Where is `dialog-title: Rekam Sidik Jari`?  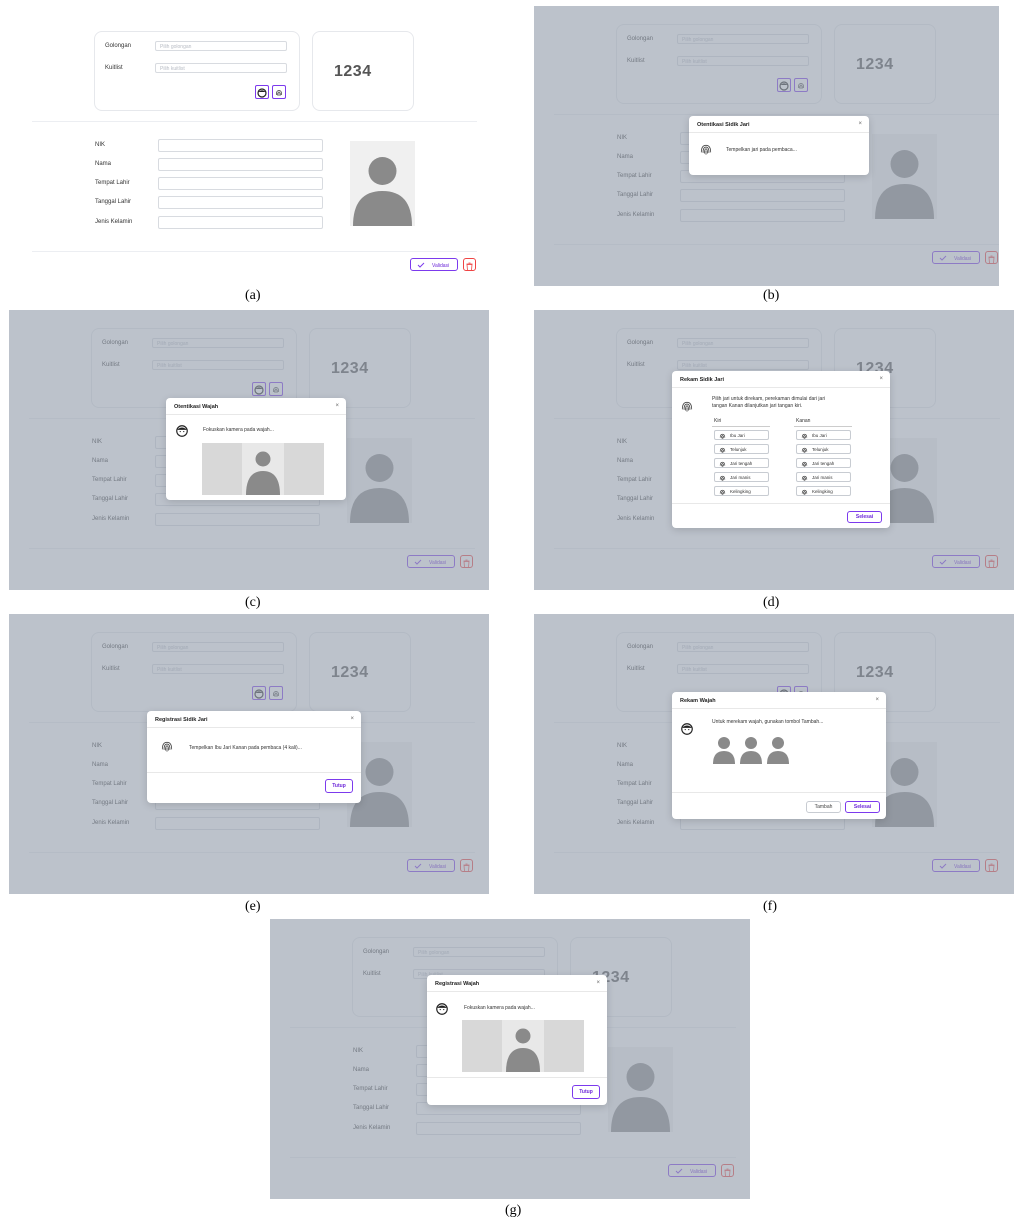
dialog-title: Rekam Sidik Jari is located at coordinates (702, 380).